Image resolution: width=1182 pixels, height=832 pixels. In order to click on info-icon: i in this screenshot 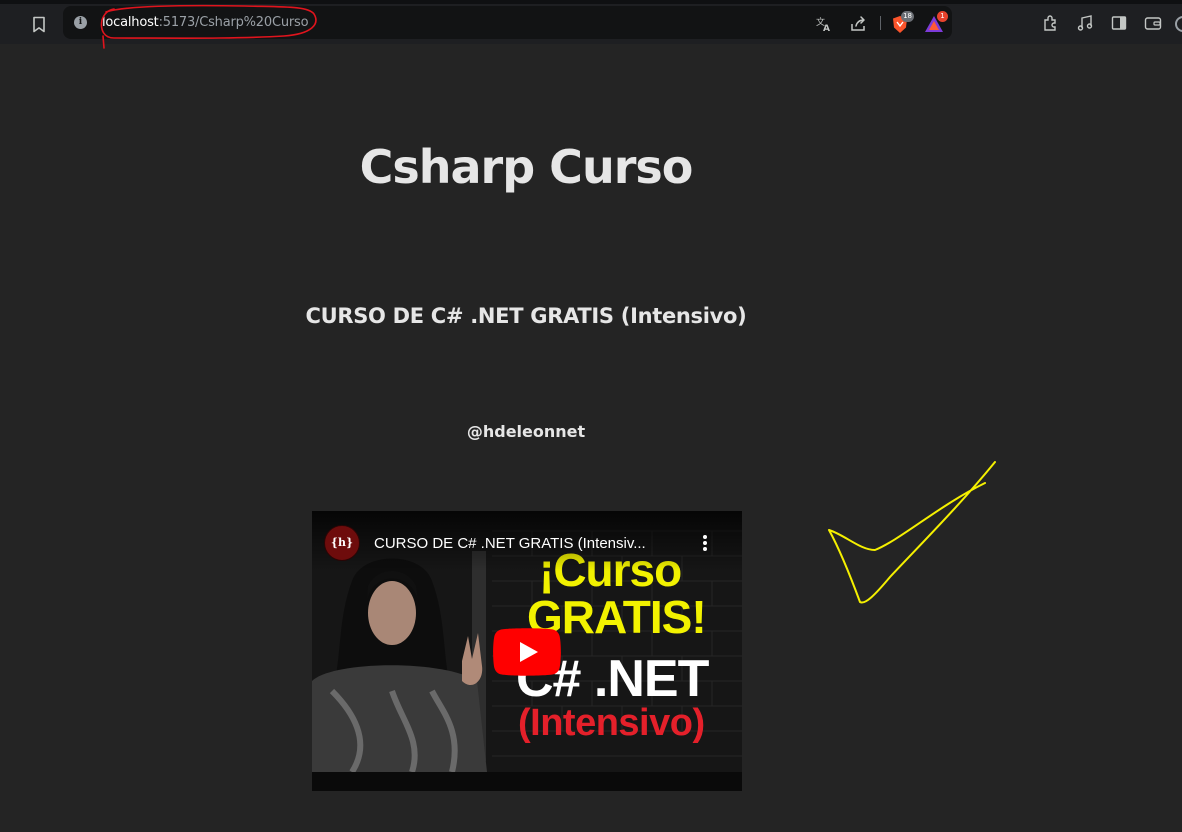, I will do `click(80, 22)`.